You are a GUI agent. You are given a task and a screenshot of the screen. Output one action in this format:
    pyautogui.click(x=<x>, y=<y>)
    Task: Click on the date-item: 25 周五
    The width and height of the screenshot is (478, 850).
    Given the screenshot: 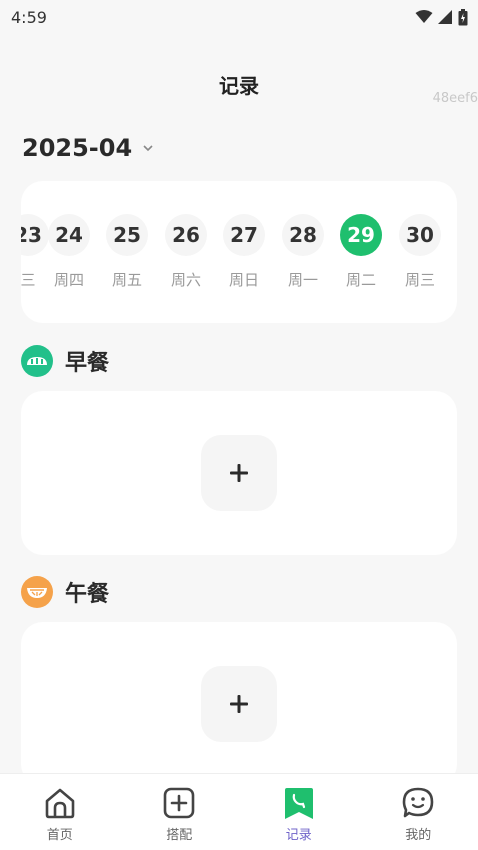 What is the action you would take?
    pyautogui.click(x=127, y=252)
    